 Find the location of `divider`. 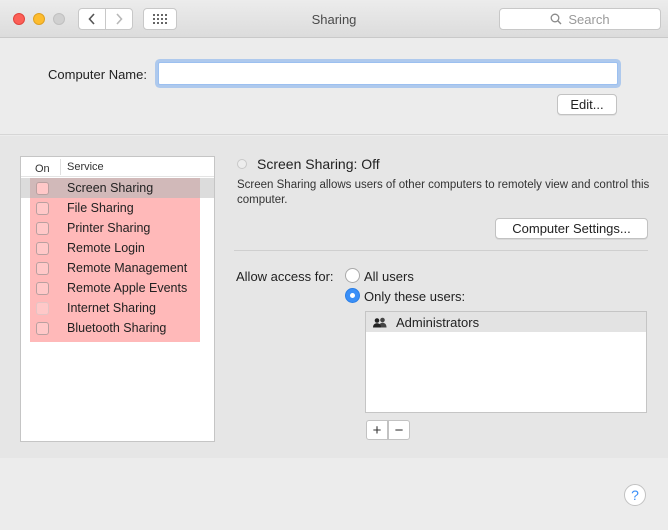

divider is located at coordinates (441, 250).